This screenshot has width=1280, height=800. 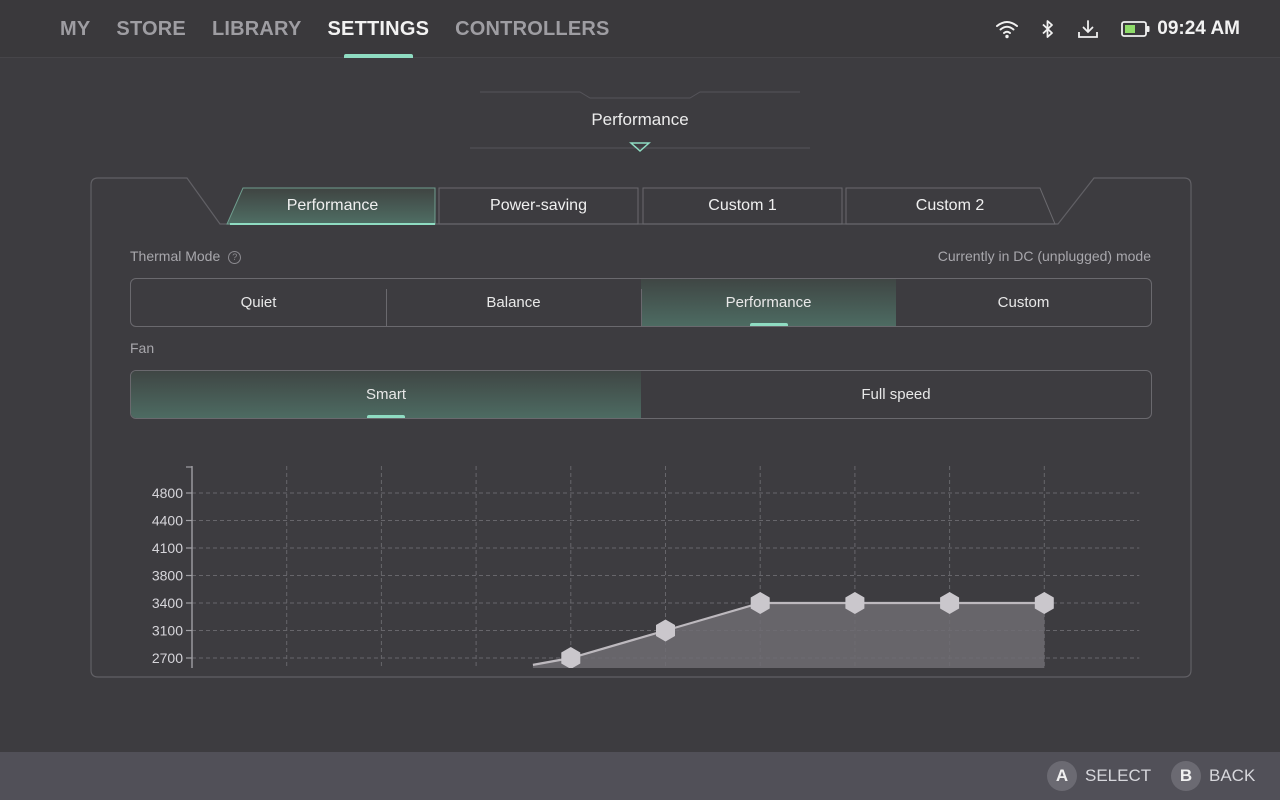 I want to click on thermal-mode-text: Thermal Mode, so click(x=175, y=256).